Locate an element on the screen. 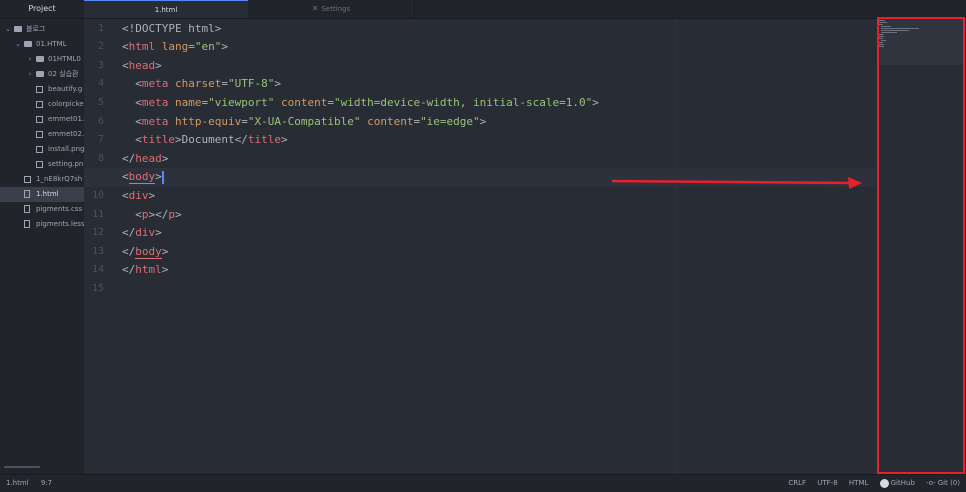 The height and width of the screenshot is (492, 966). tree-item-label: install.png is located at coordinates (66, 149).